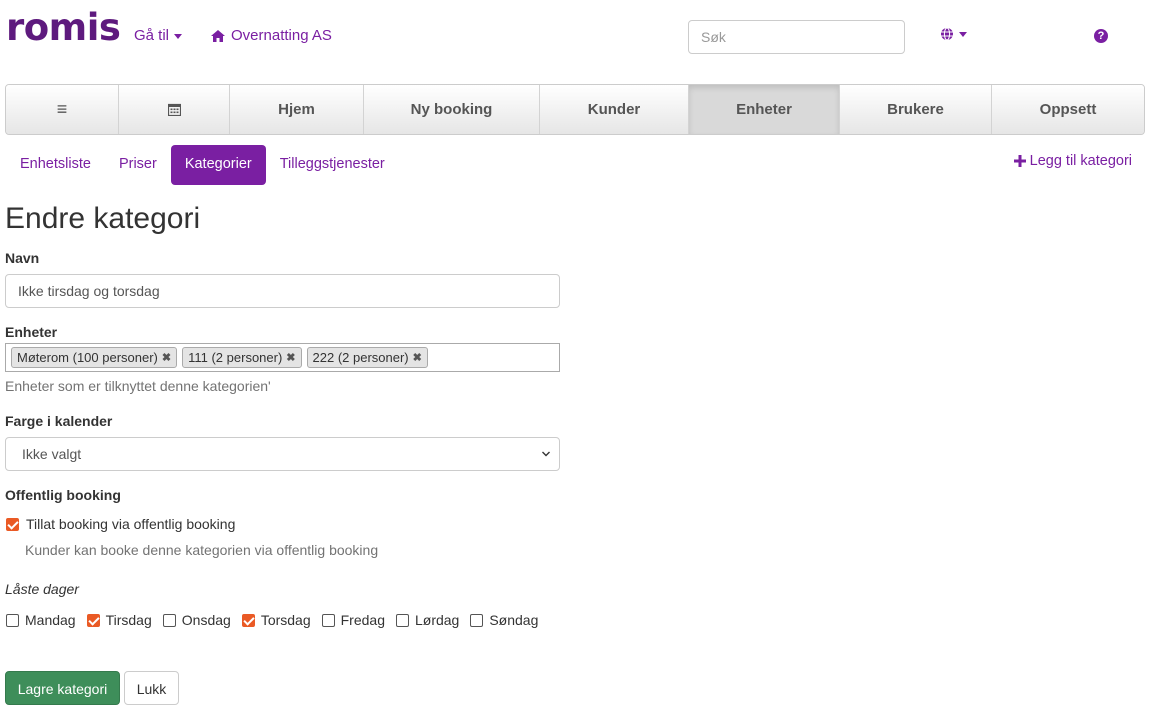 The image size is (1152, 713). I want to click on day-monday: Mandag, so click(41, 620).